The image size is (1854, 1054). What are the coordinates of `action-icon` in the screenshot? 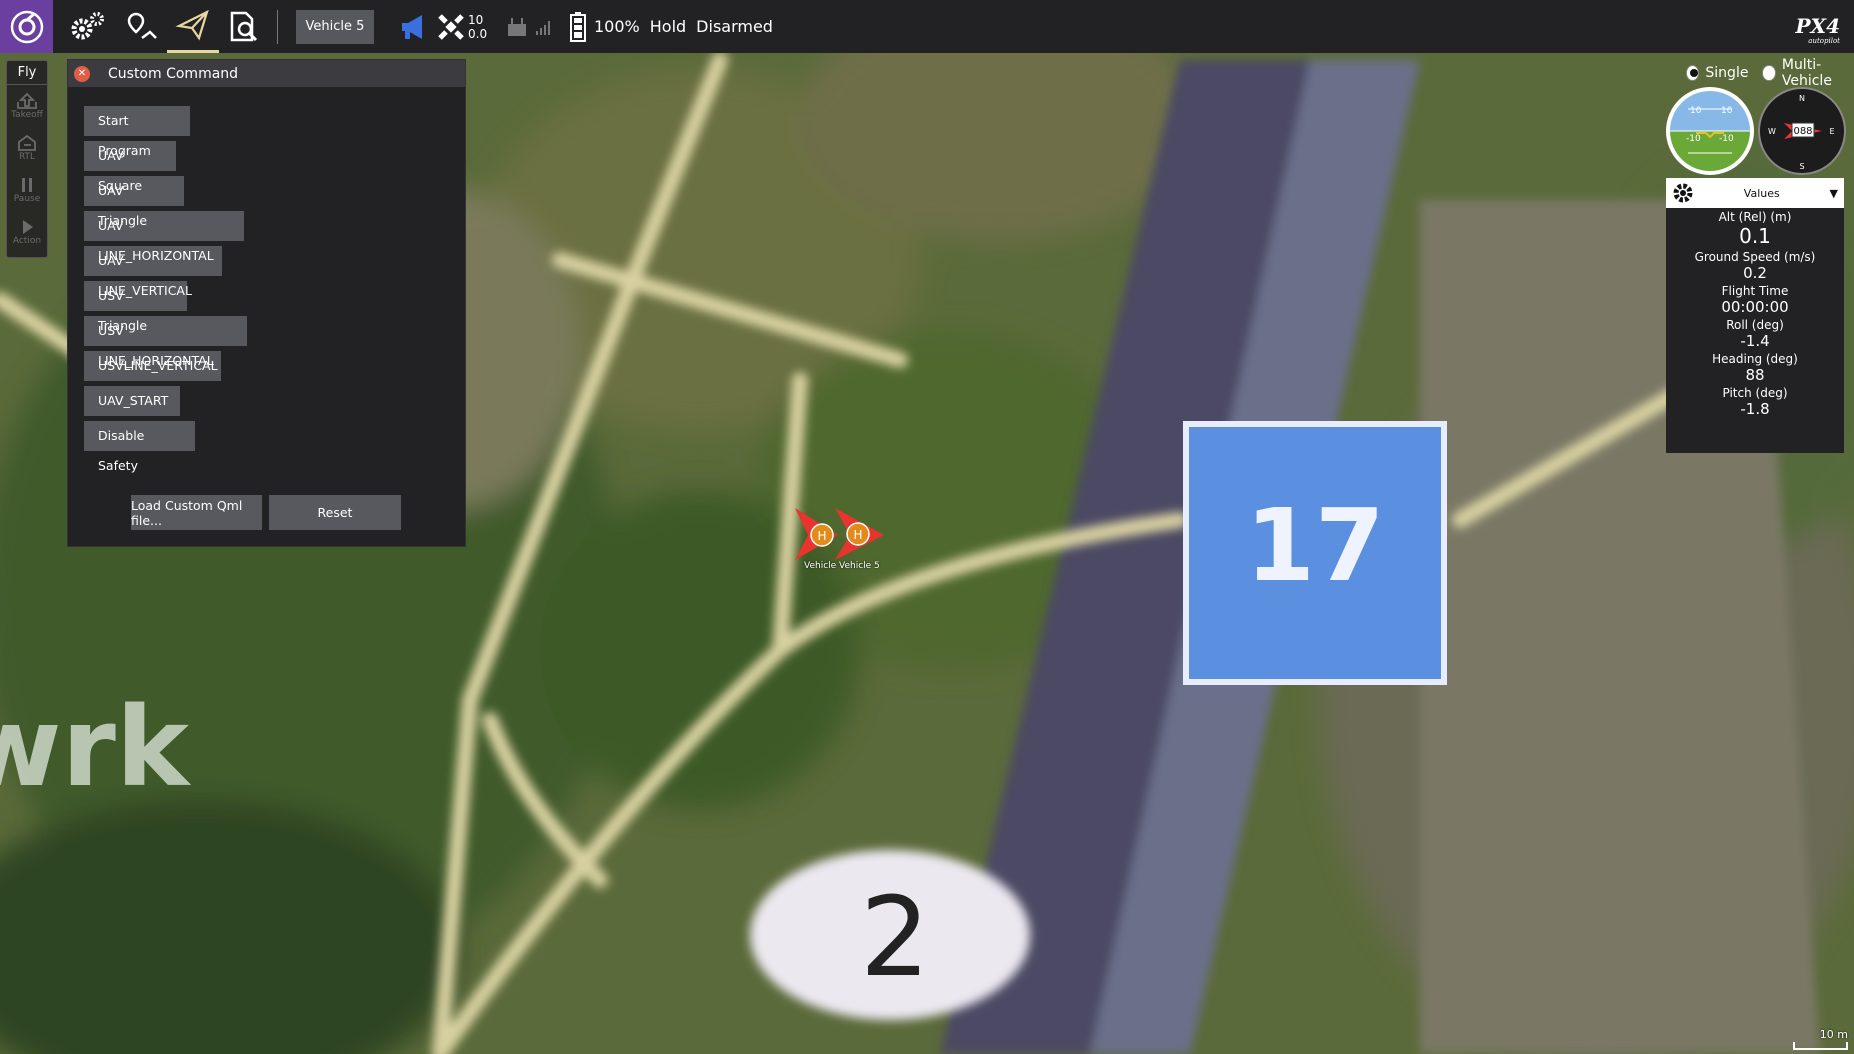 It's located at (28, 227).